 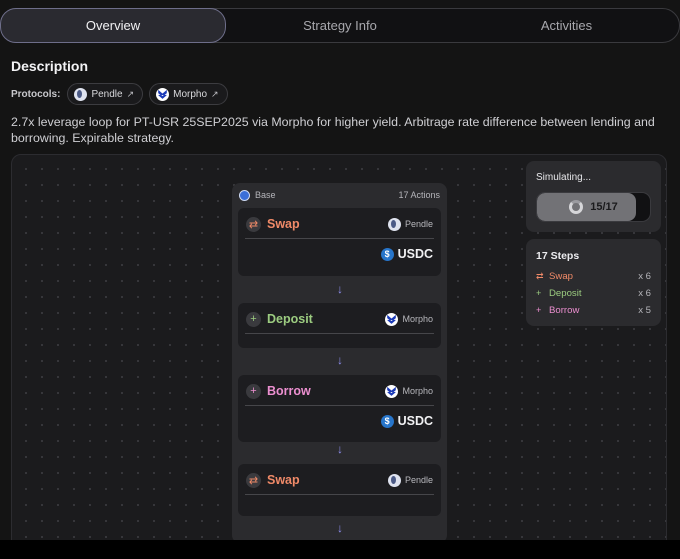 I want to click on tab-bar: Overview Strategy Info Activities, so click(x=340, y=25).